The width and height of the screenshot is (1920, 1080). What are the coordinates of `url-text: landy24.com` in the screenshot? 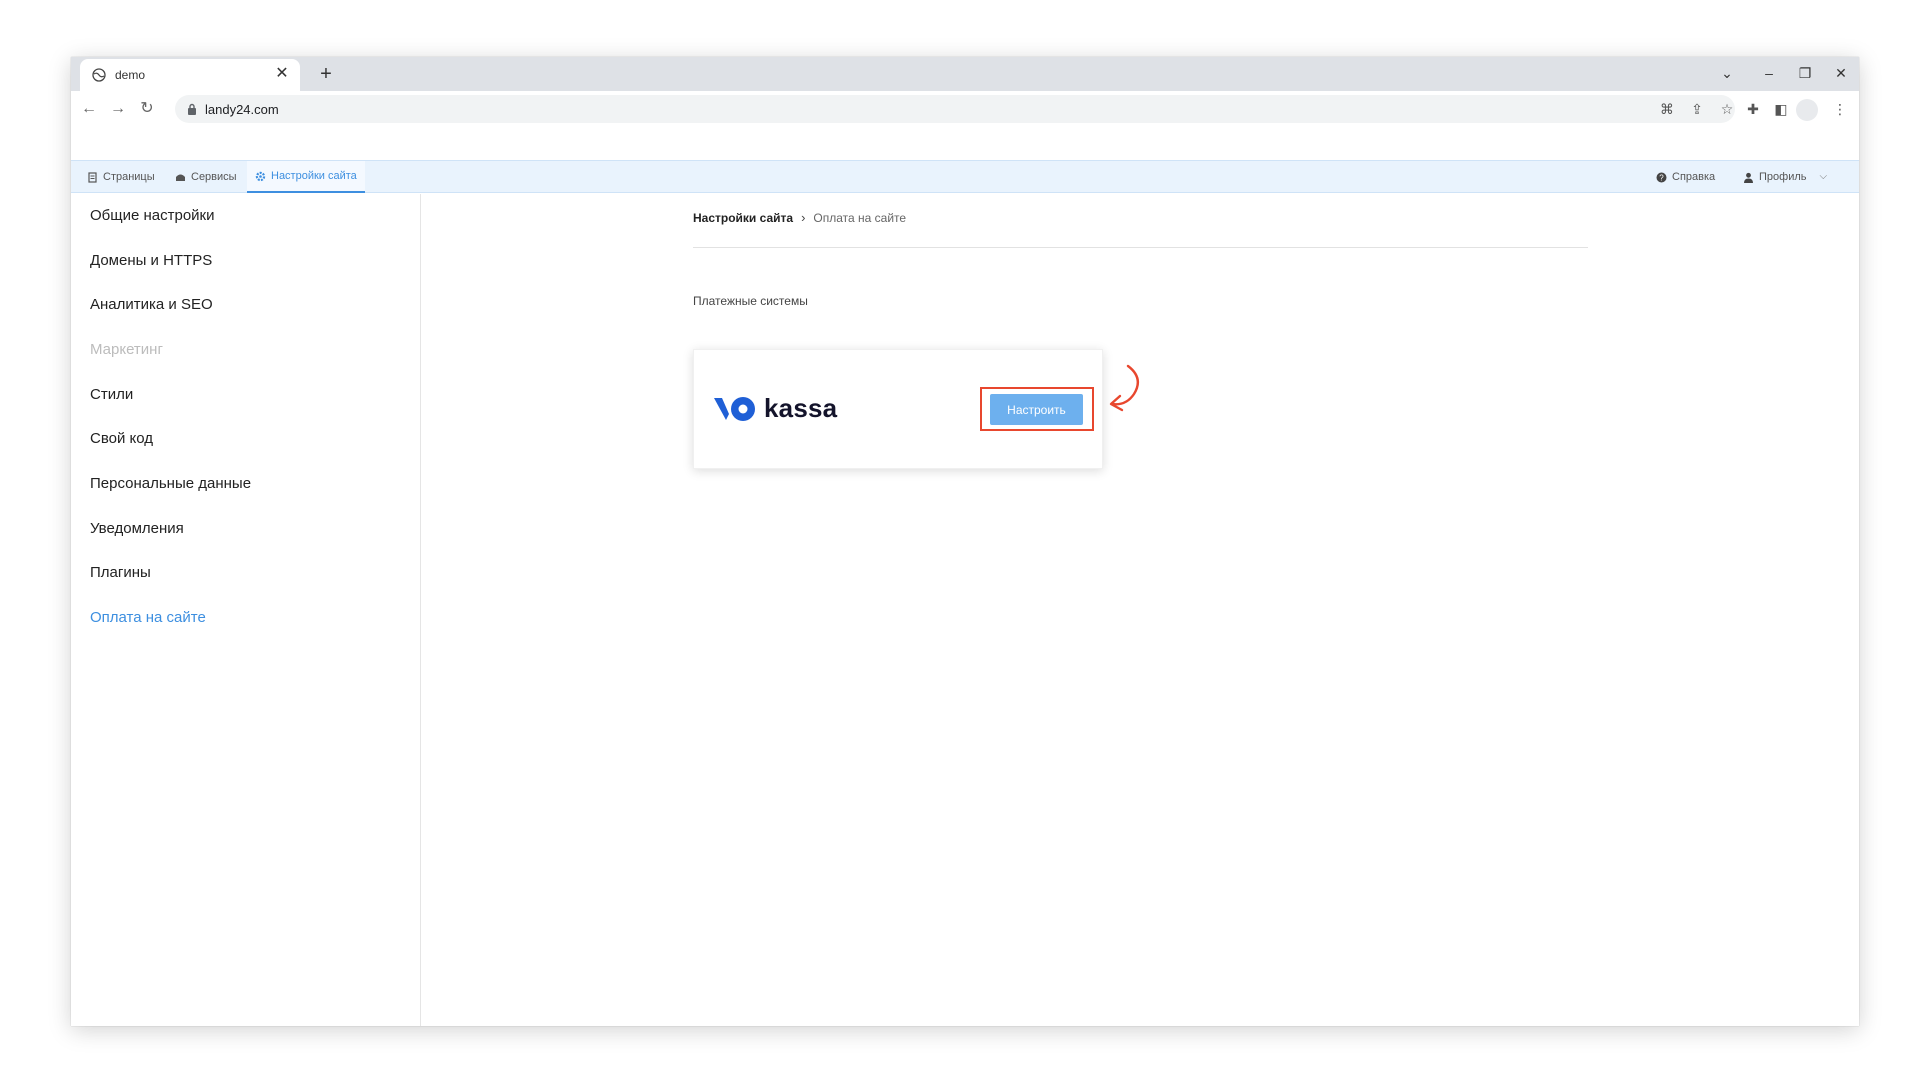 It's located at (242, 109).